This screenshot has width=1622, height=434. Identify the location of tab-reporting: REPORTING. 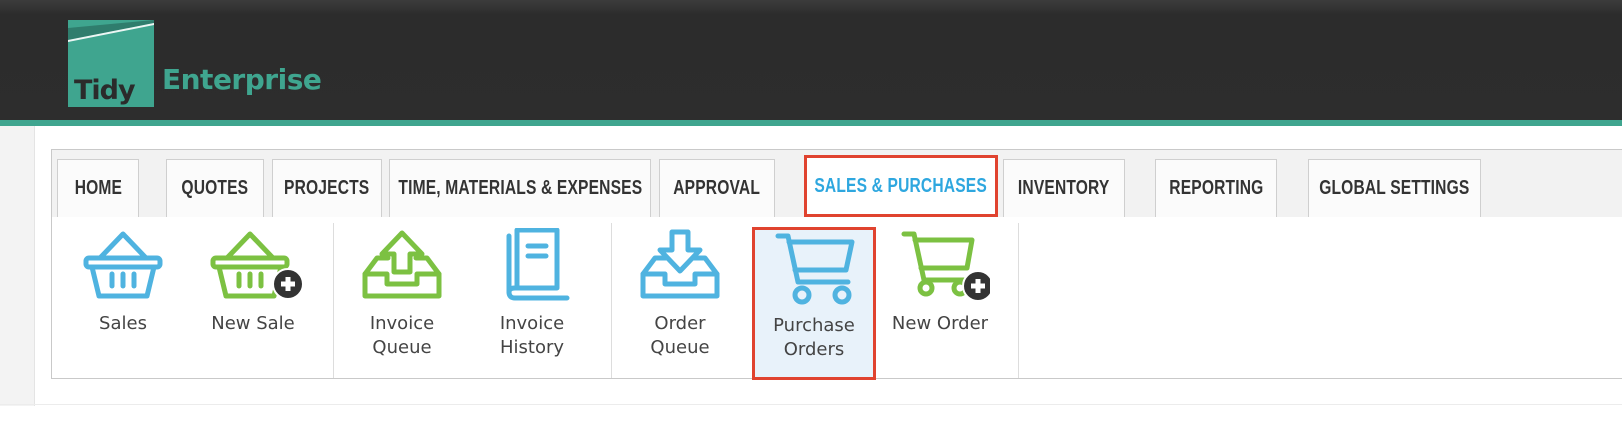
(1216, 188).